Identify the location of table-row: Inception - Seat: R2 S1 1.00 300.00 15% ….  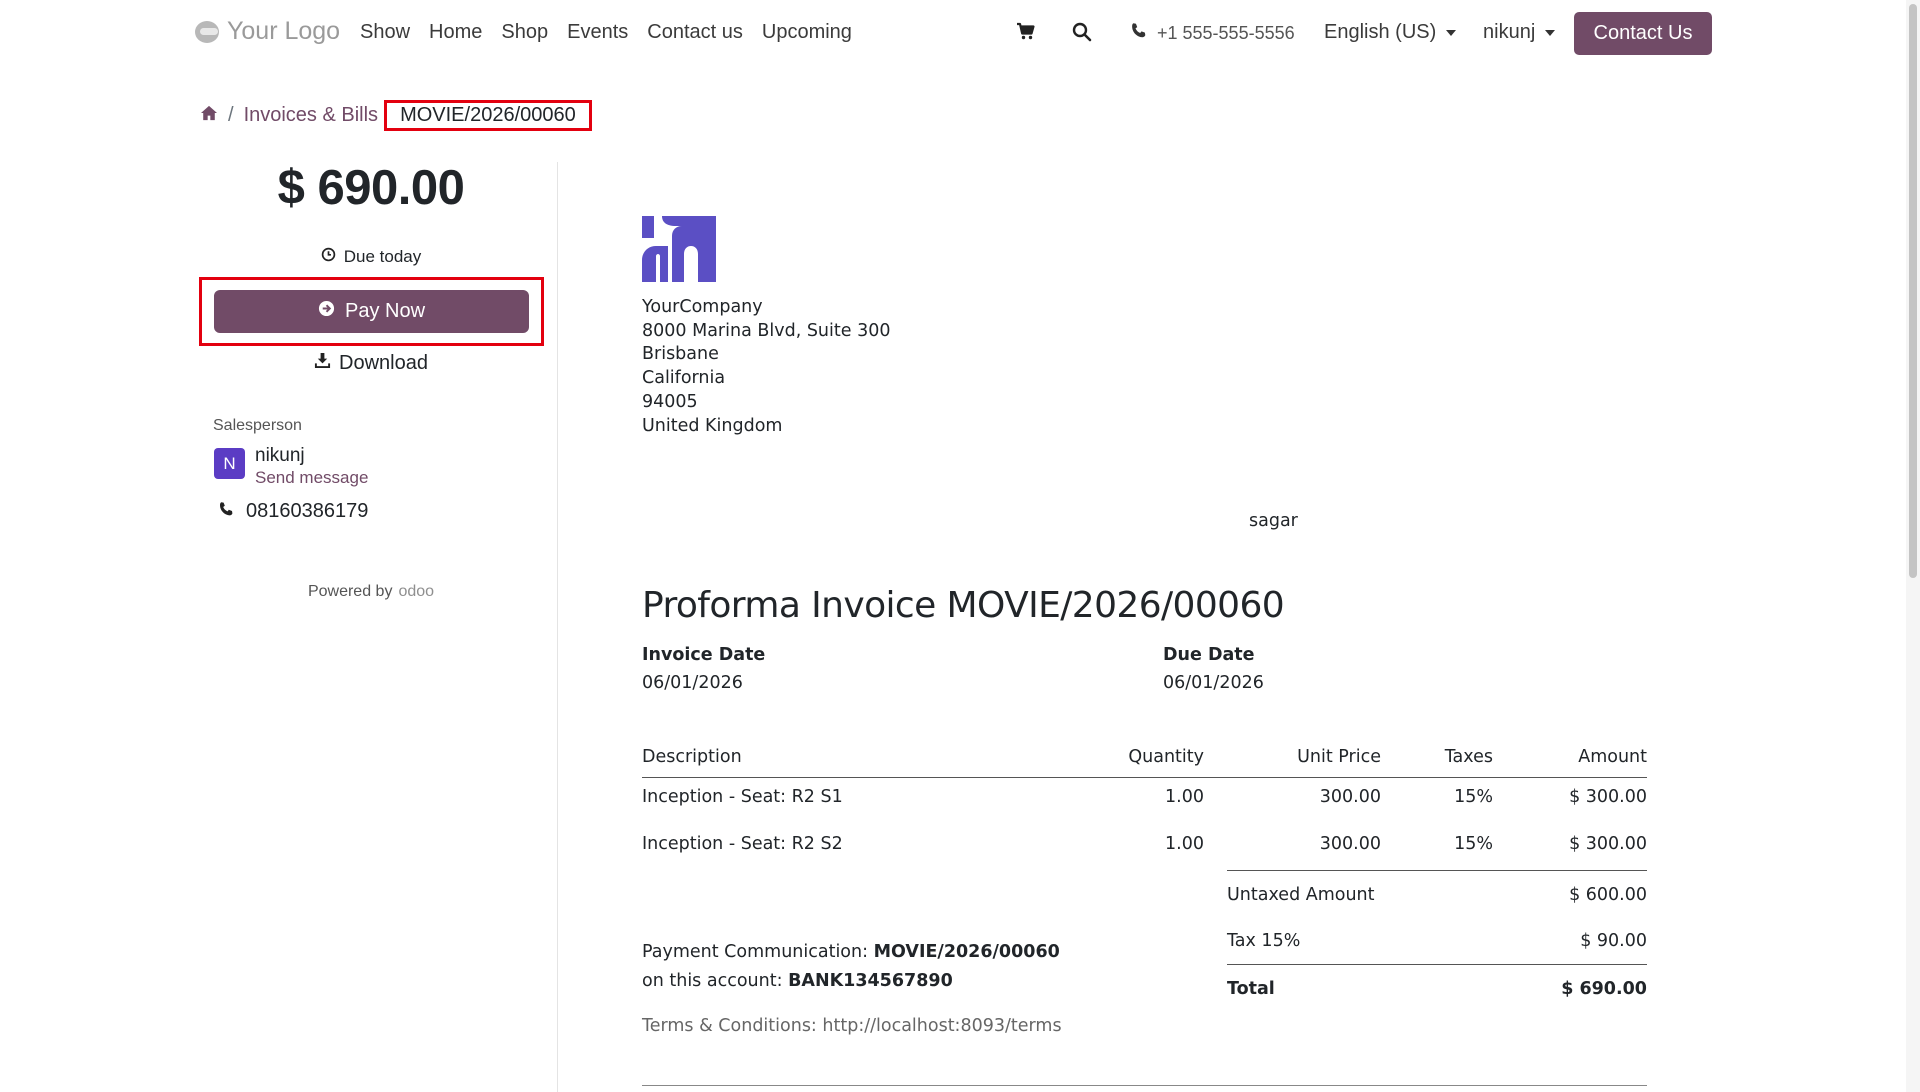
(1144, 801).